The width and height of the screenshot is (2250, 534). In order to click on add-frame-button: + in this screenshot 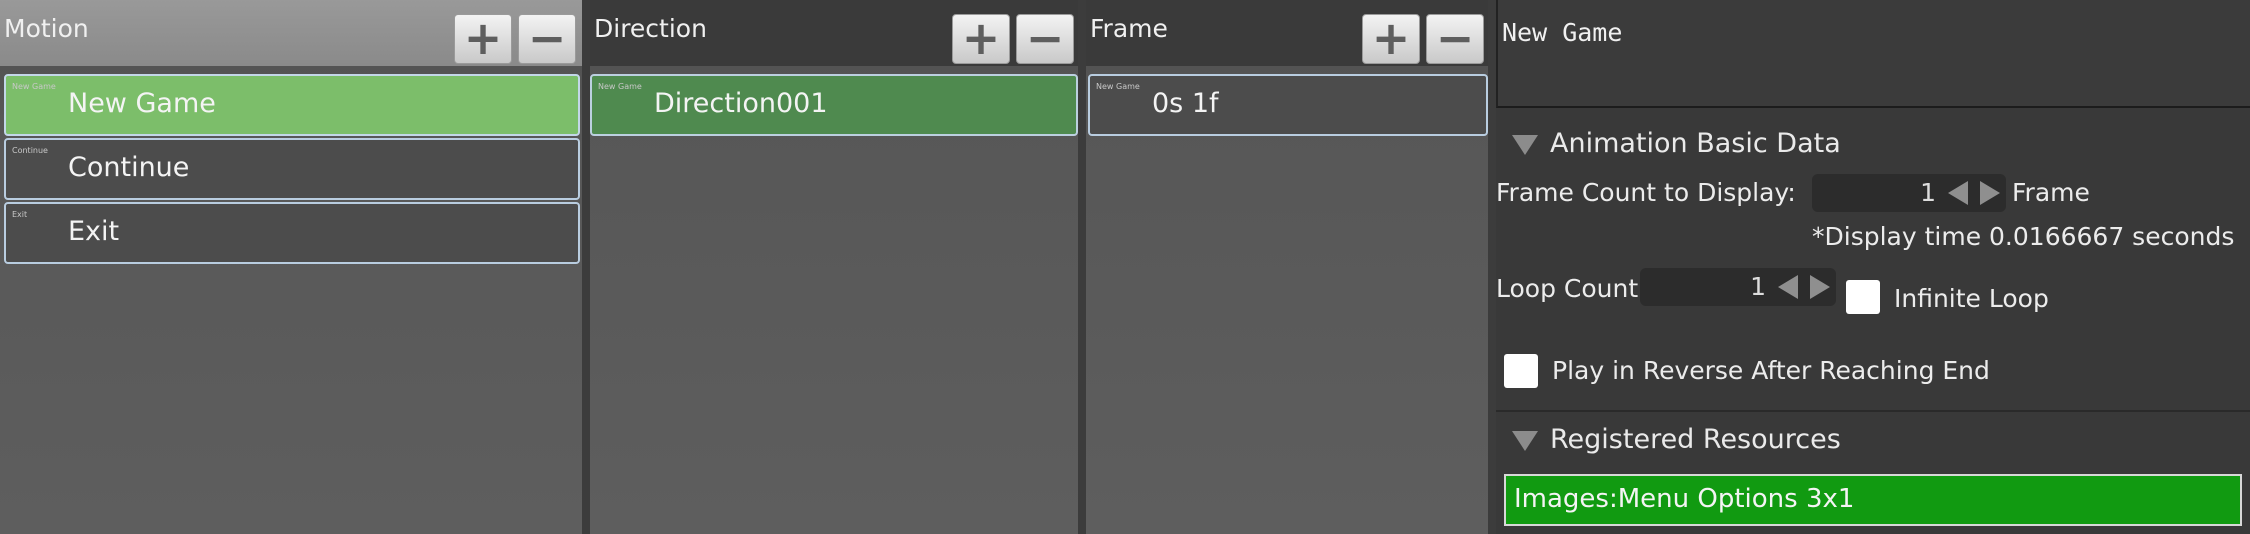, I will do `click(1391, 39)`.